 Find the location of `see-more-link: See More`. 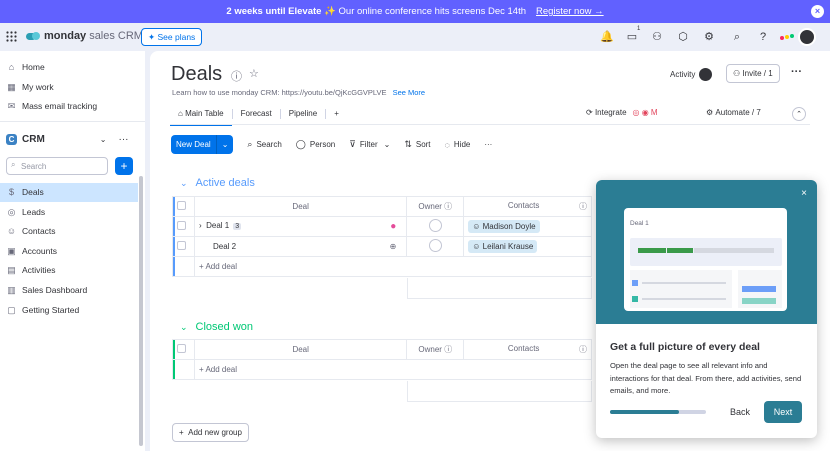

see-more-link: See More is located at coordinates (409, 92).